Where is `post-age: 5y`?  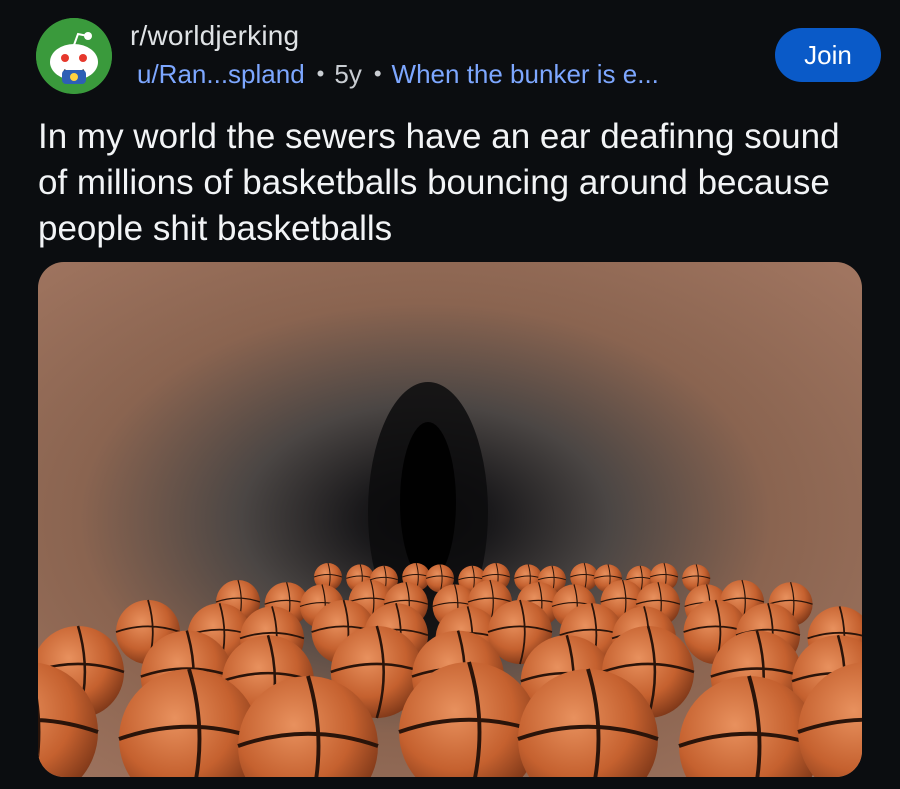 post-age: 5y is located at coordinates (348, 73).